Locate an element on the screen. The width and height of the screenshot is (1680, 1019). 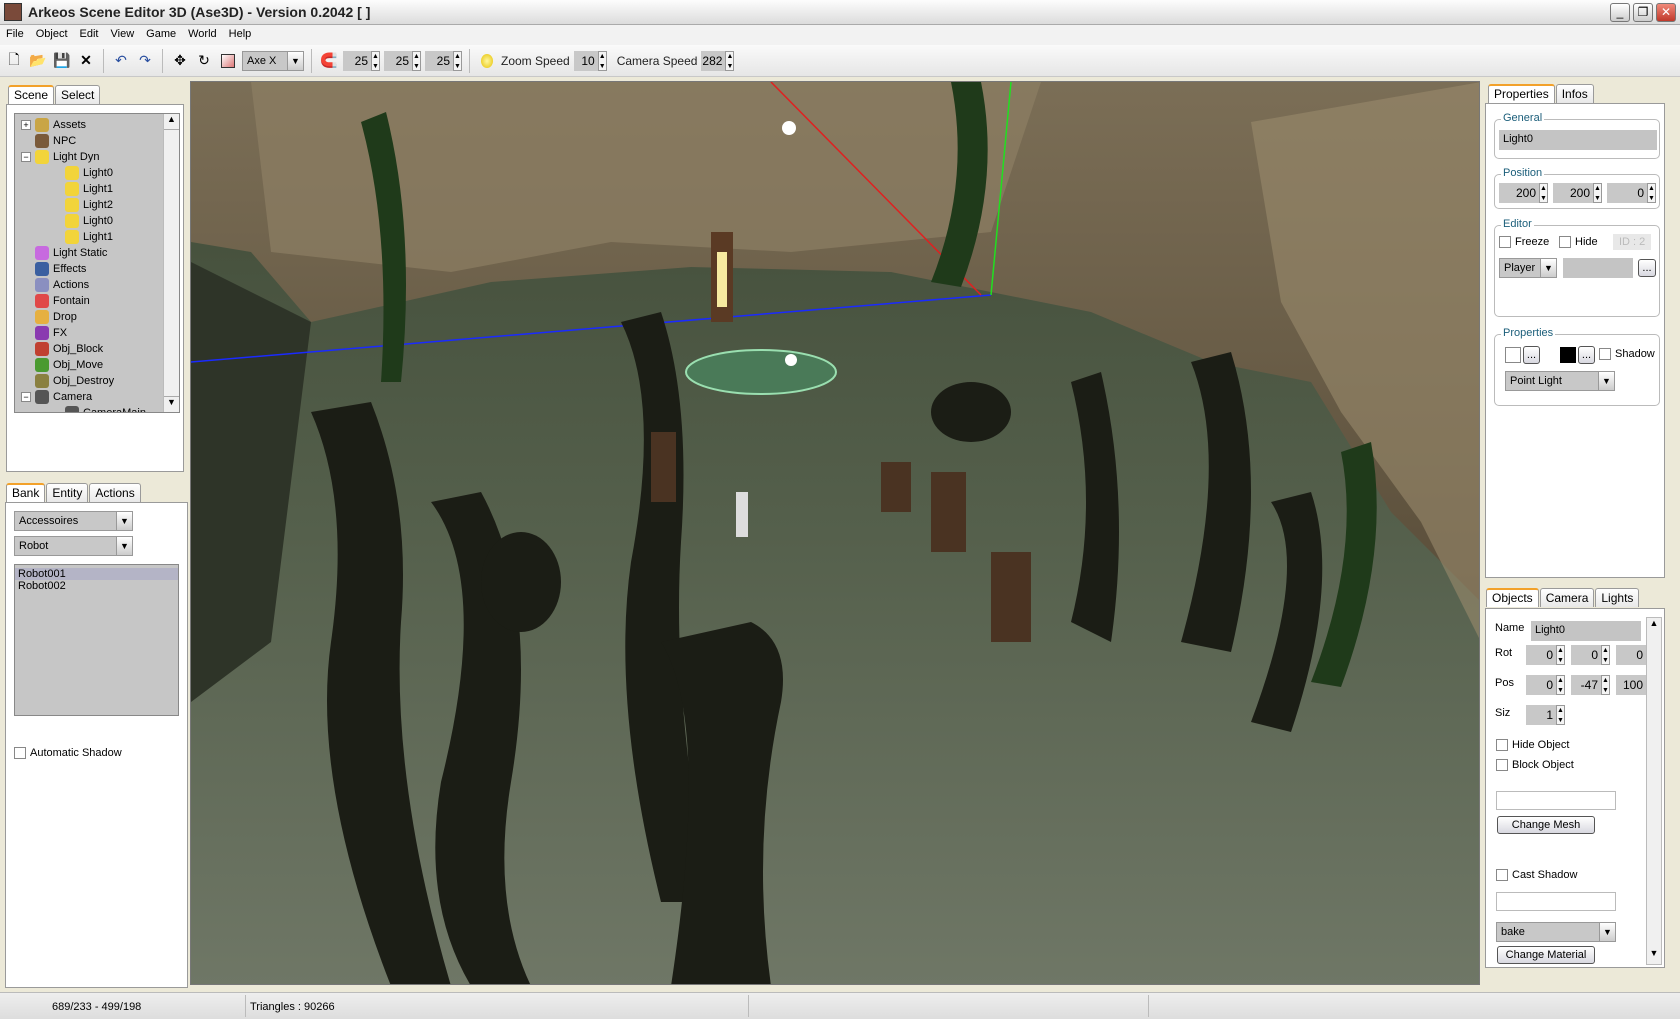
change-material-button: Change Material is located at coordinates (1546, 955).